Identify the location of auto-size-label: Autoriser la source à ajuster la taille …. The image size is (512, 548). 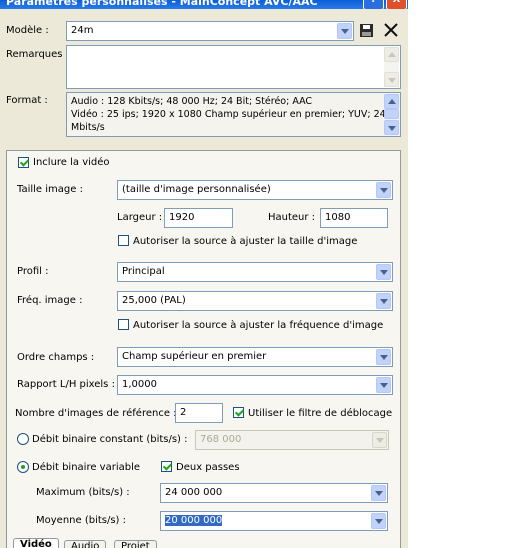
(245, 241).